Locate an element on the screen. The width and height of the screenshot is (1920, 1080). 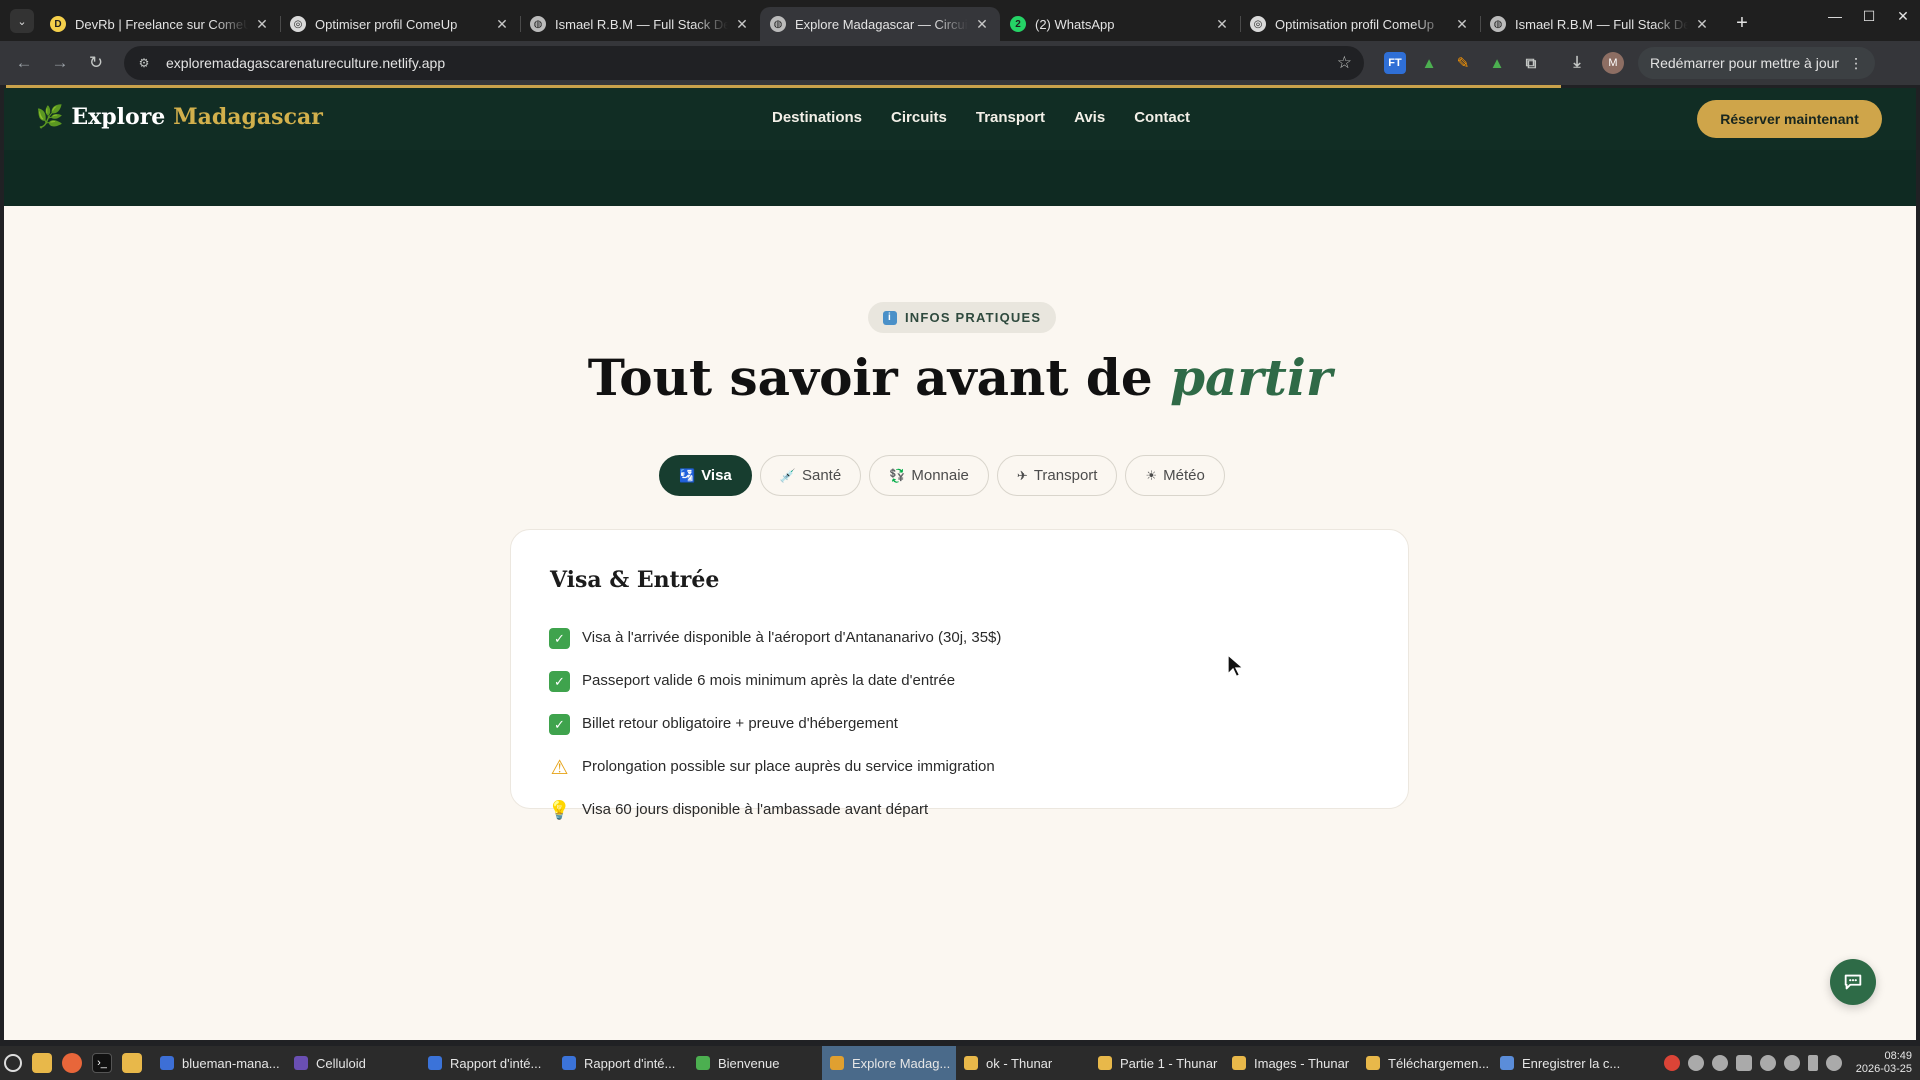
reload-icon: ↻ is located at coordinates (96, 63).